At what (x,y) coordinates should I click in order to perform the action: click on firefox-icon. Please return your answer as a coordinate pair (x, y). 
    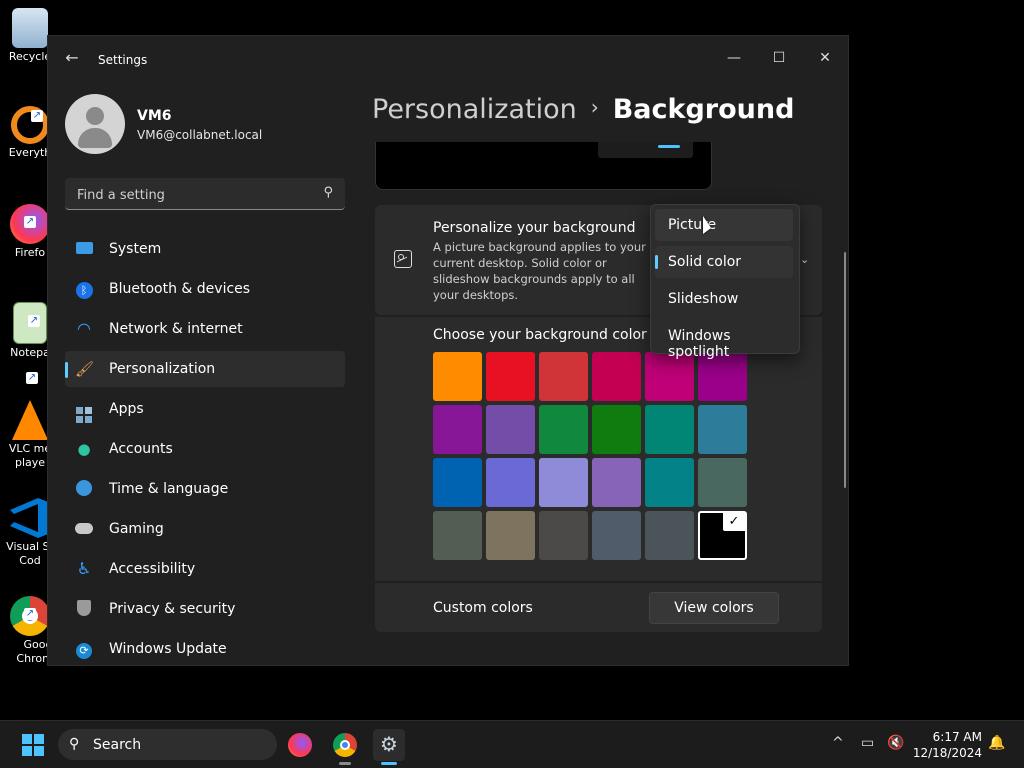
    Looking at the image, I should click on (300, 745).